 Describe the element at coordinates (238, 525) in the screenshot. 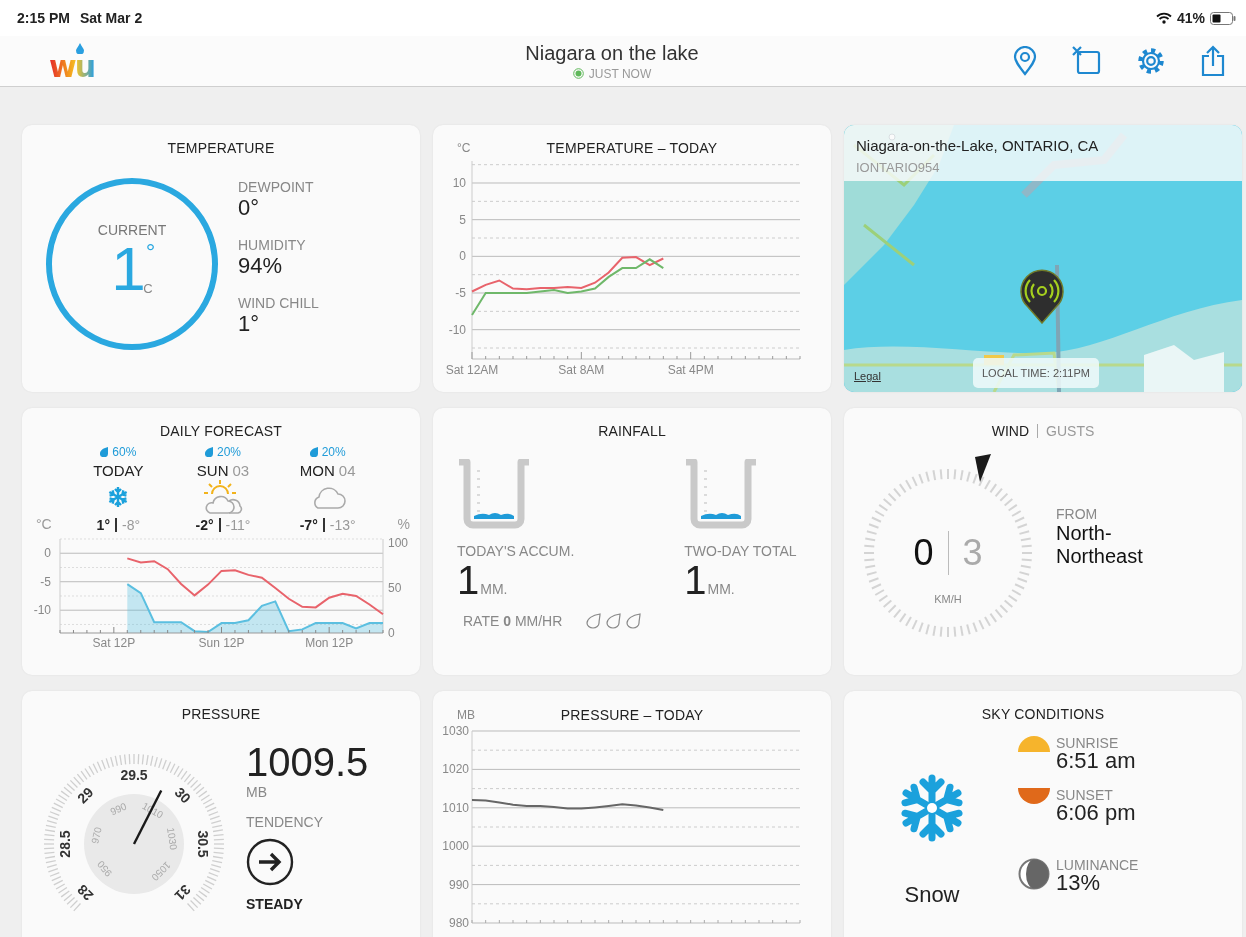

I see `low-temperature: -11°` at that location.